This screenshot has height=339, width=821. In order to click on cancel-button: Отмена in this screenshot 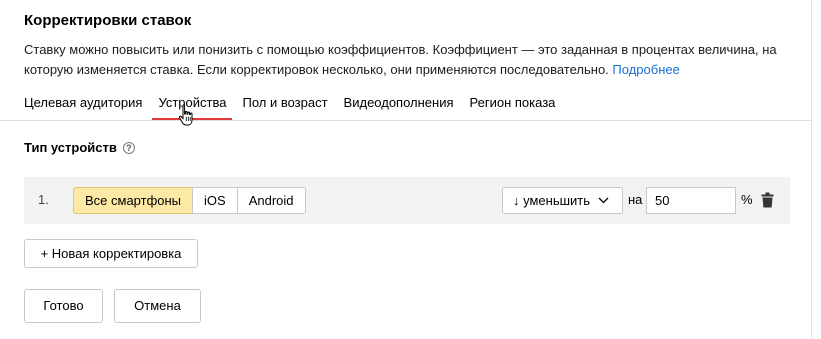, I will do `click(157, 306)`.